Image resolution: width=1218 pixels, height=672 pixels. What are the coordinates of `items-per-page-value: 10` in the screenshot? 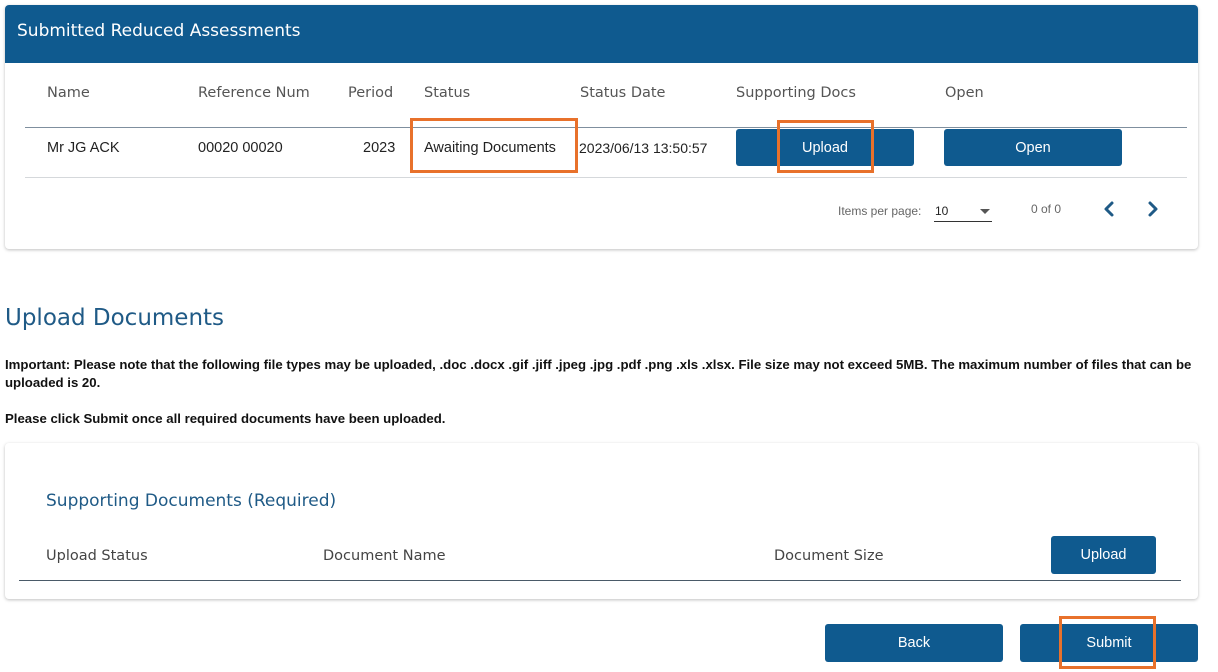 It's located at (942, 211).